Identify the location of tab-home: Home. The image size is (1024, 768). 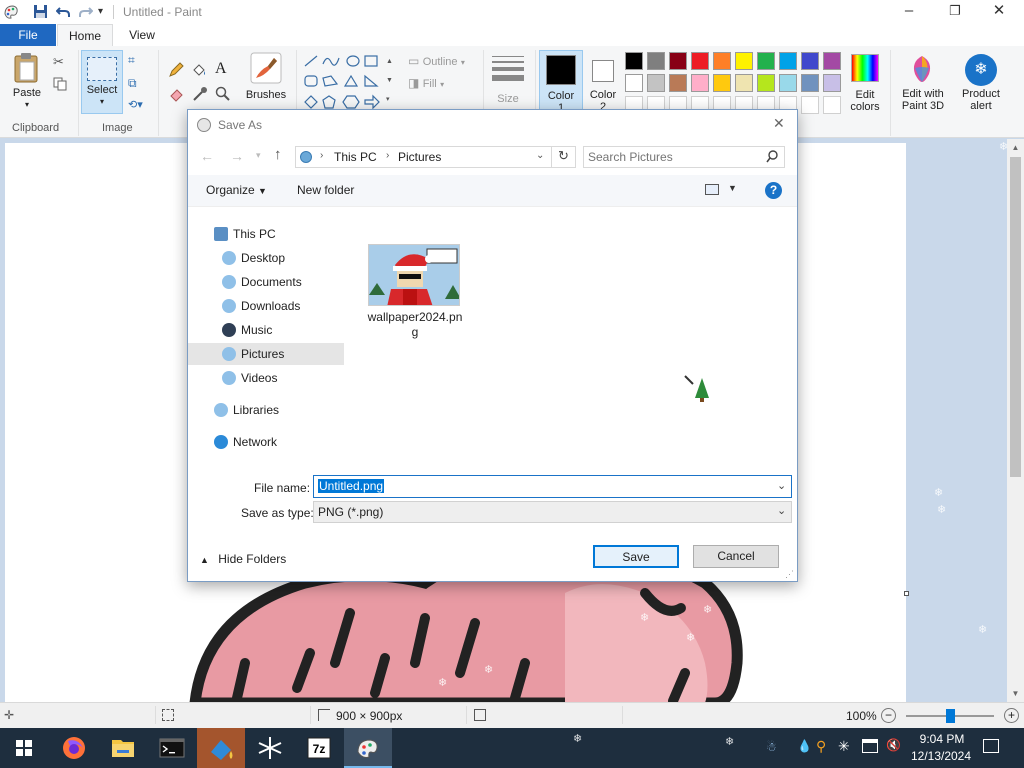
(85, 35).